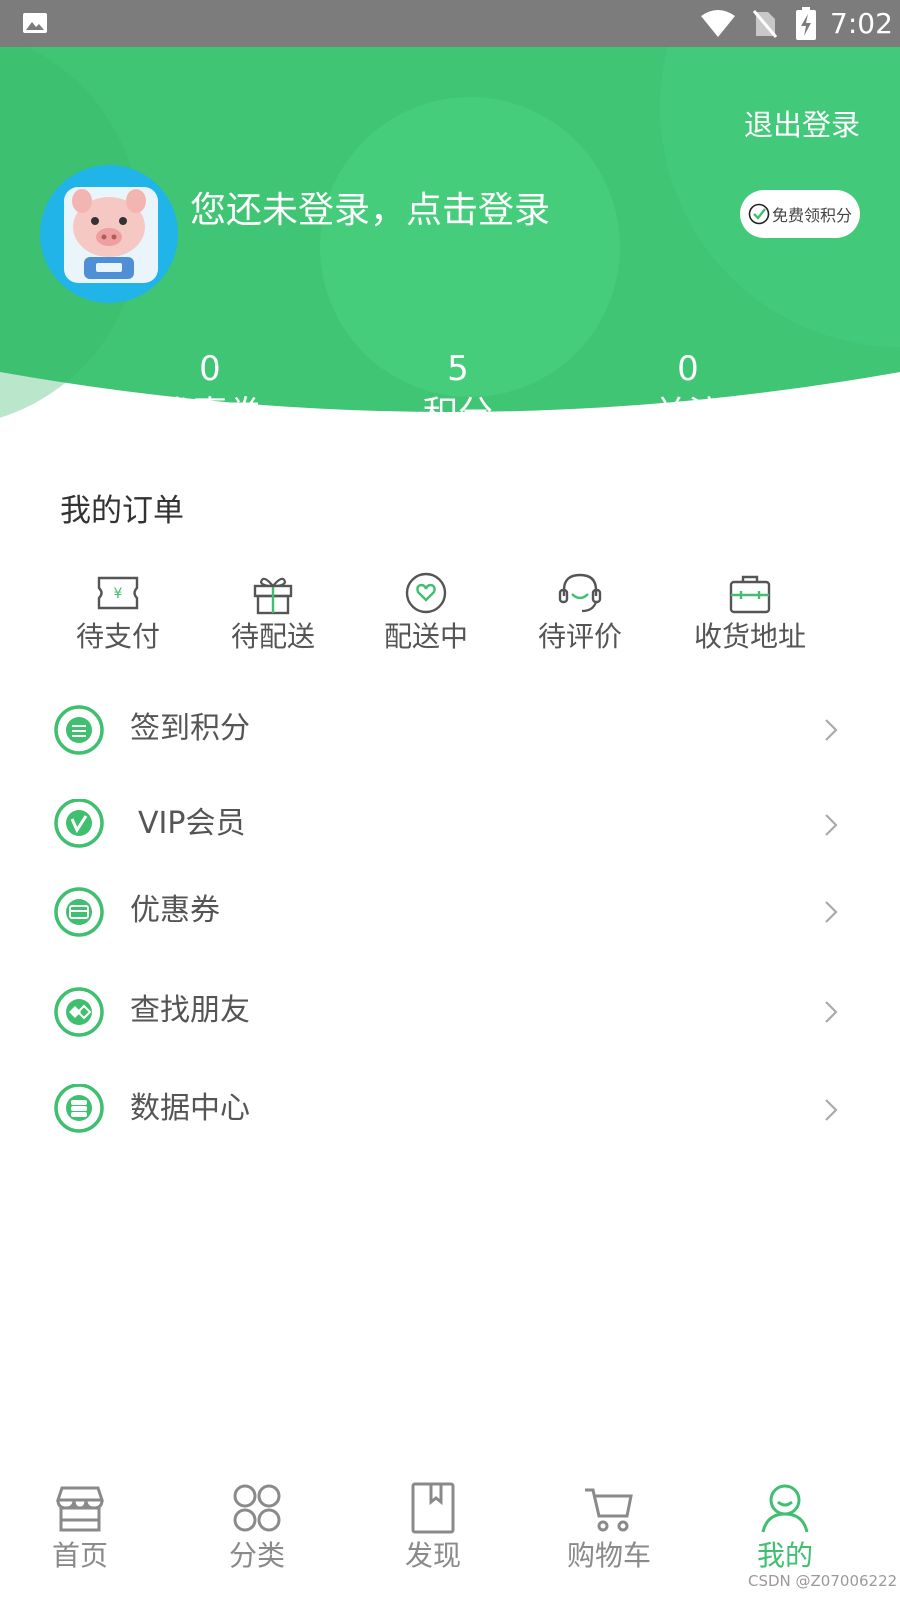 The image size is (900, 1600). What do you see at coordinates (210, 393) in the screenshot?
I see `stat-coupons: 0 优惠券` at bounding box center [210, 393].